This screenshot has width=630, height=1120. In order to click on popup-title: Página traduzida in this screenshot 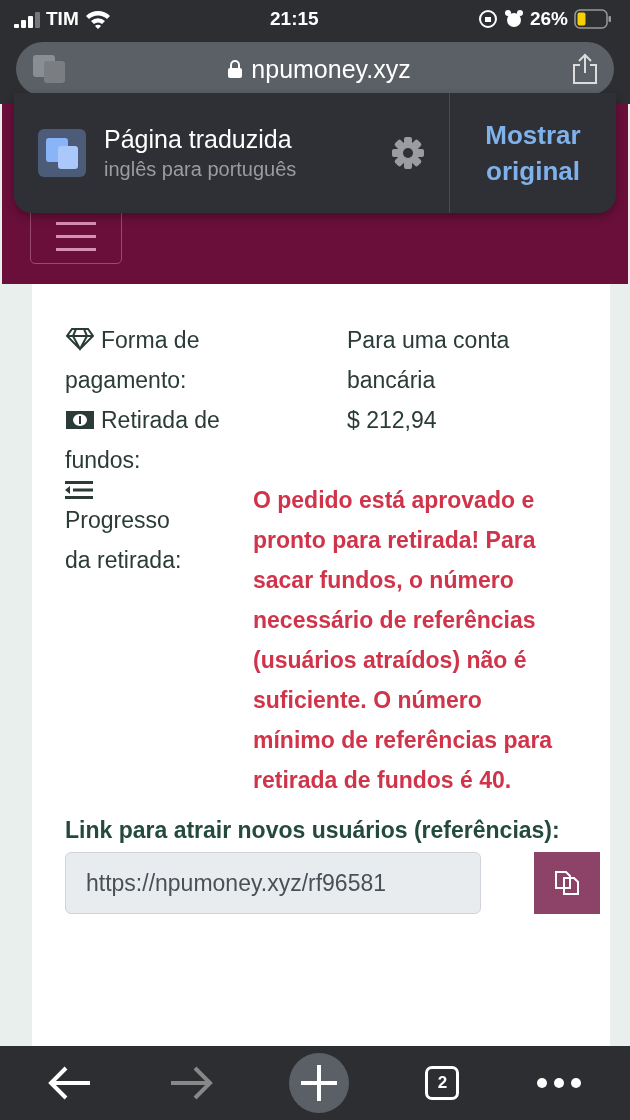, I will do `click(198, 139)`.